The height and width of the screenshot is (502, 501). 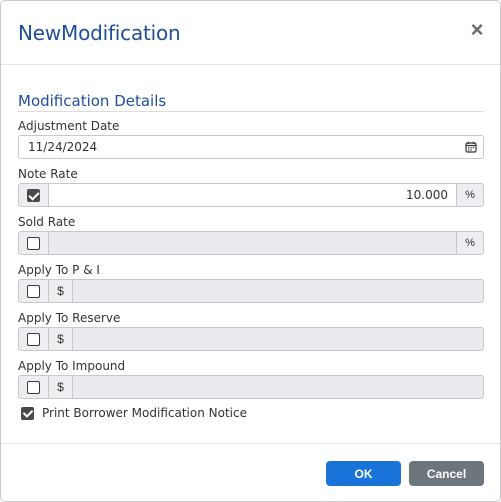 I want to click on sold-rate-field: %, so click(x=251, y=243).